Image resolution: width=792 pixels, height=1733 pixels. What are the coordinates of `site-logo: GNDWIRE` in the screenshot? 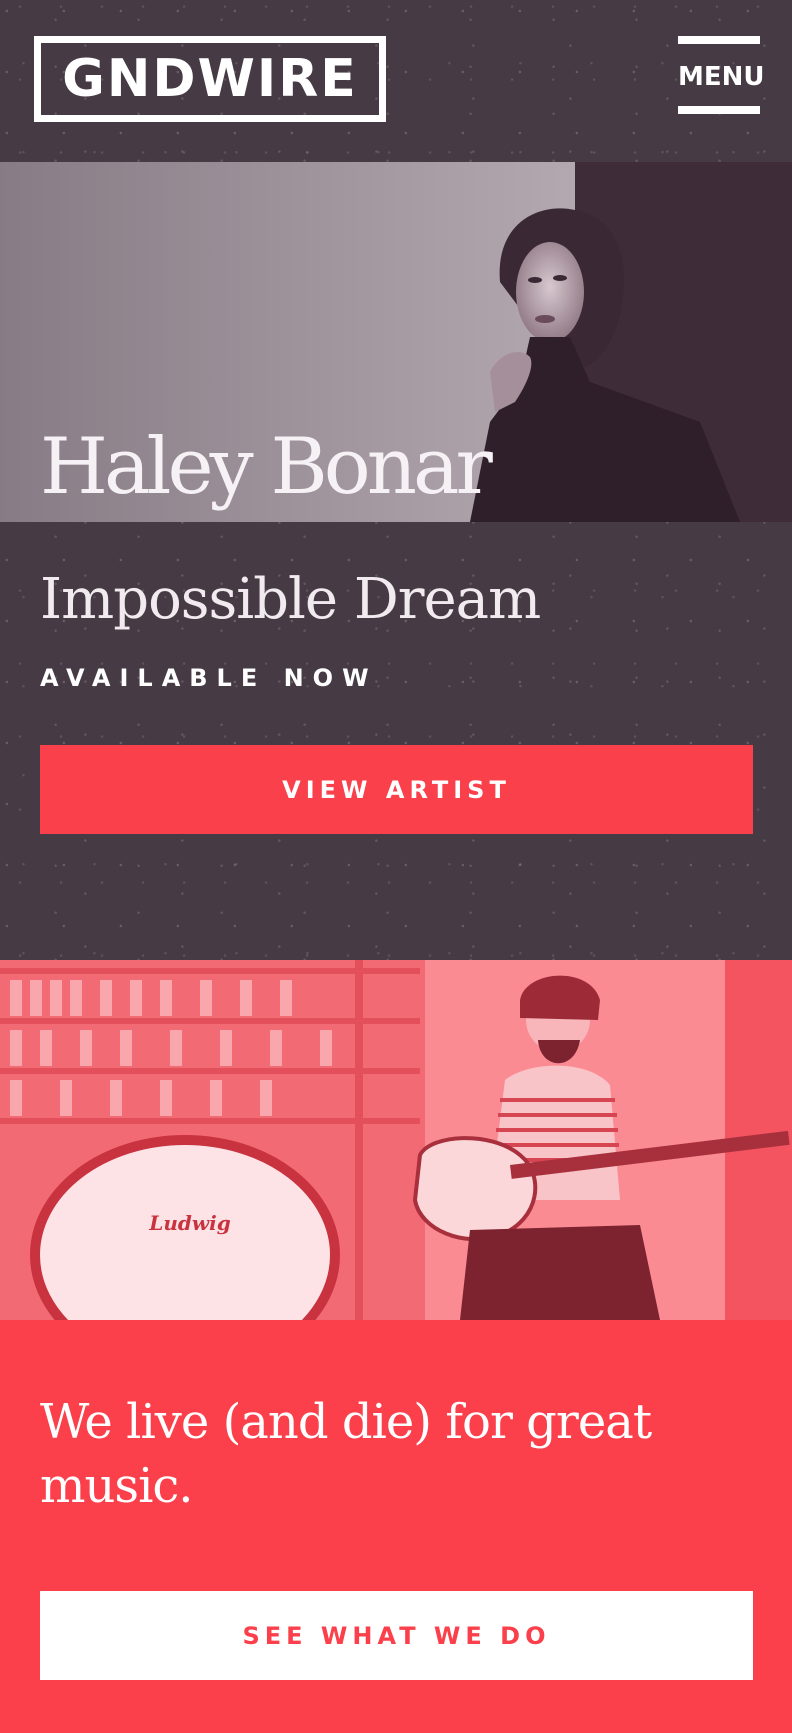 It's located at (210, 79).